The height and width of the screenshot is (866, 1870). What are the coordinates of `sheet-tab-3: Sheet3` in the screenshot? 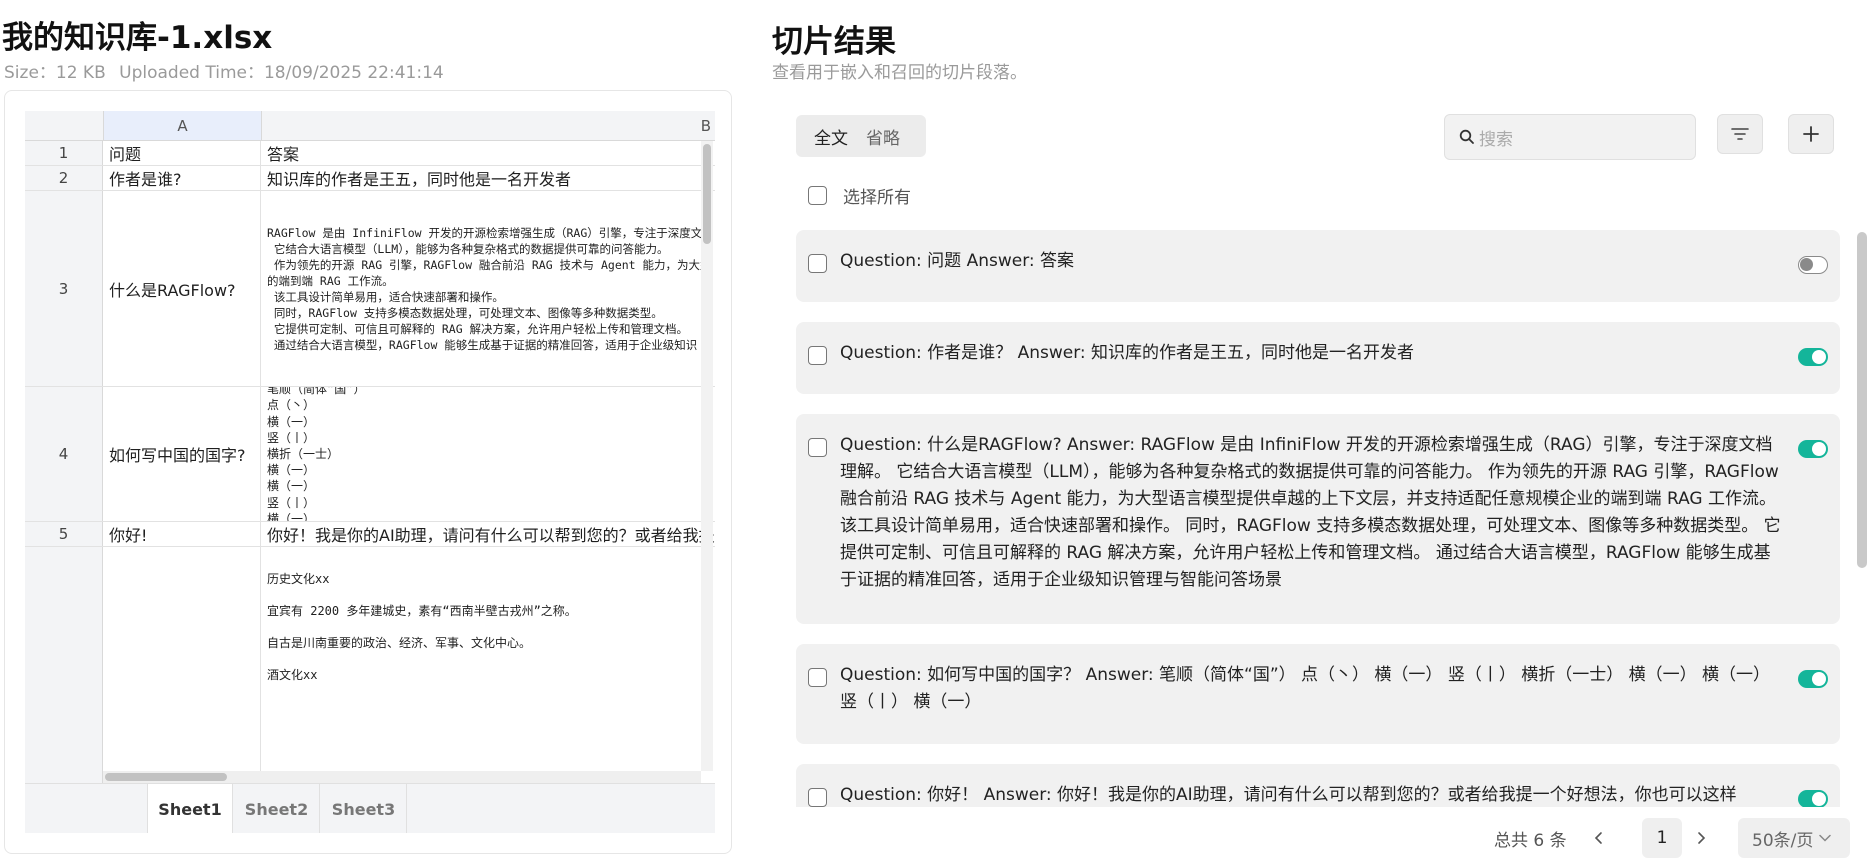 It's located at (364, 808).